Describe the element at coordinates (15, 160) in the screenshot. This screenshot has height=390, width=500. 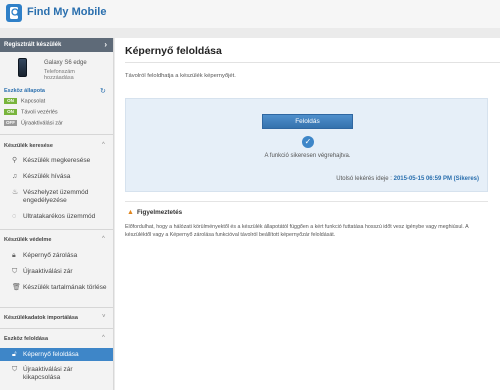
I see `search-icon: ⚲` at that location.